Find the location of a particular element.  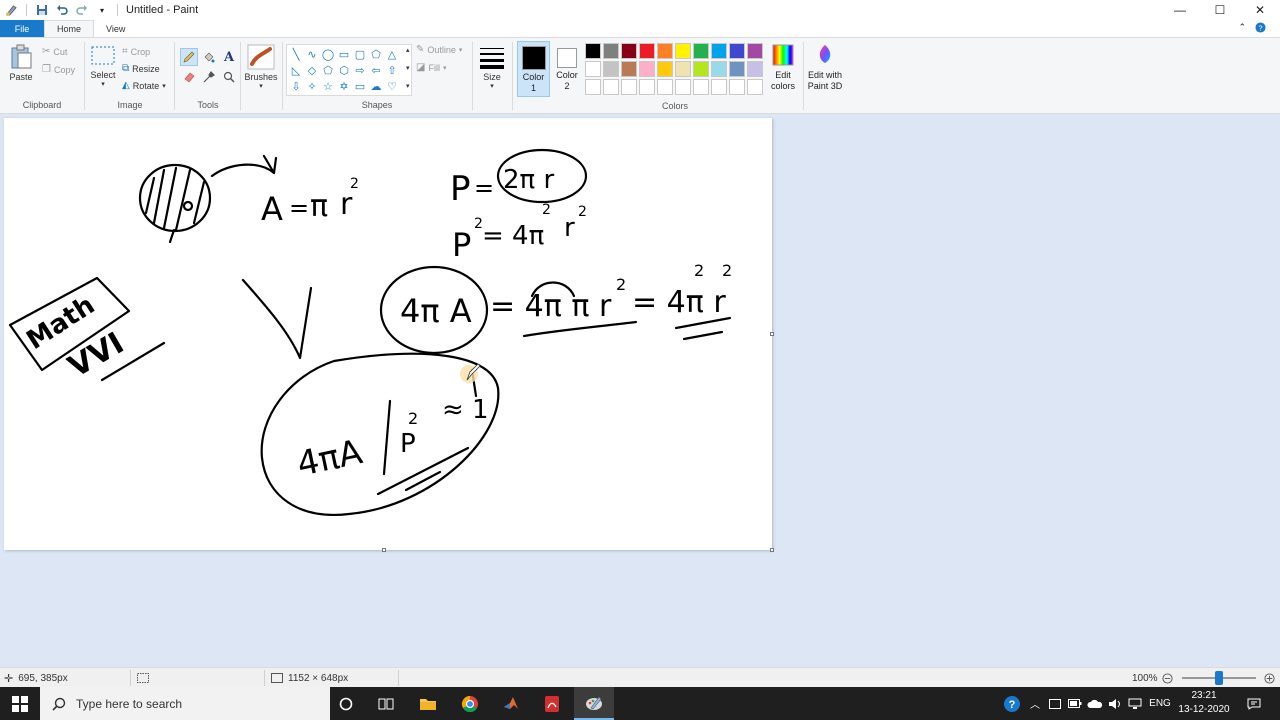

diamond-shape-icon: ◇ is located at coordinates (312, 70).